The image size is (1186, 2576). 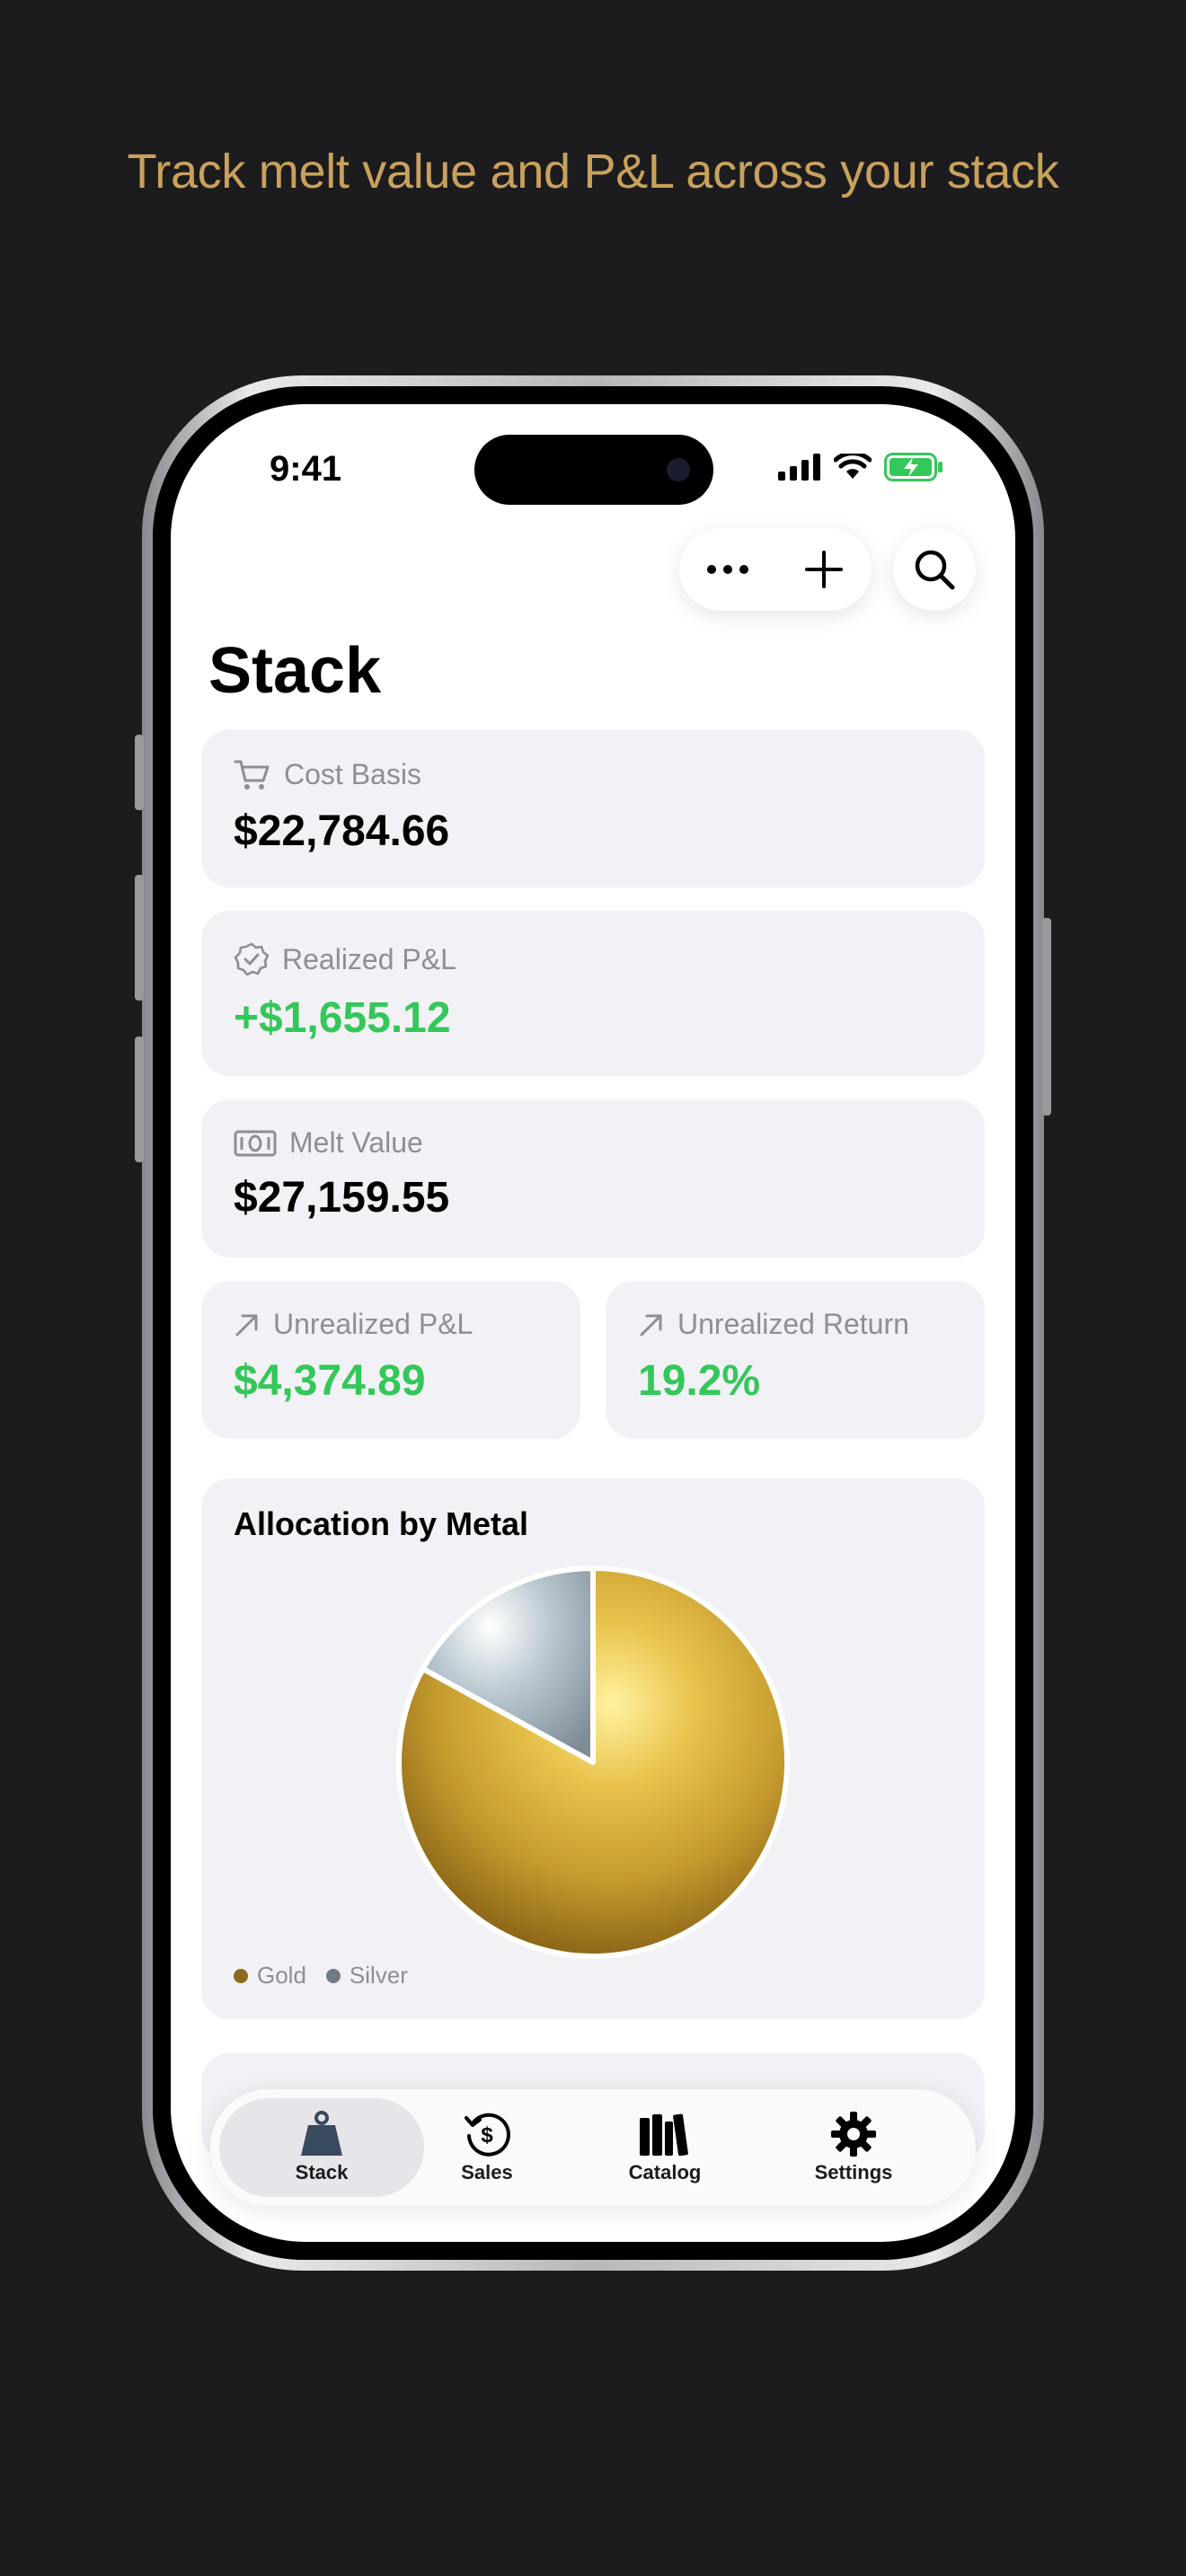 What do you see at coordinates (373, 1324) in the screenshot?
I see `unrealized-pl-label: Unrealized P&L` at bounding box center [373, 1324].